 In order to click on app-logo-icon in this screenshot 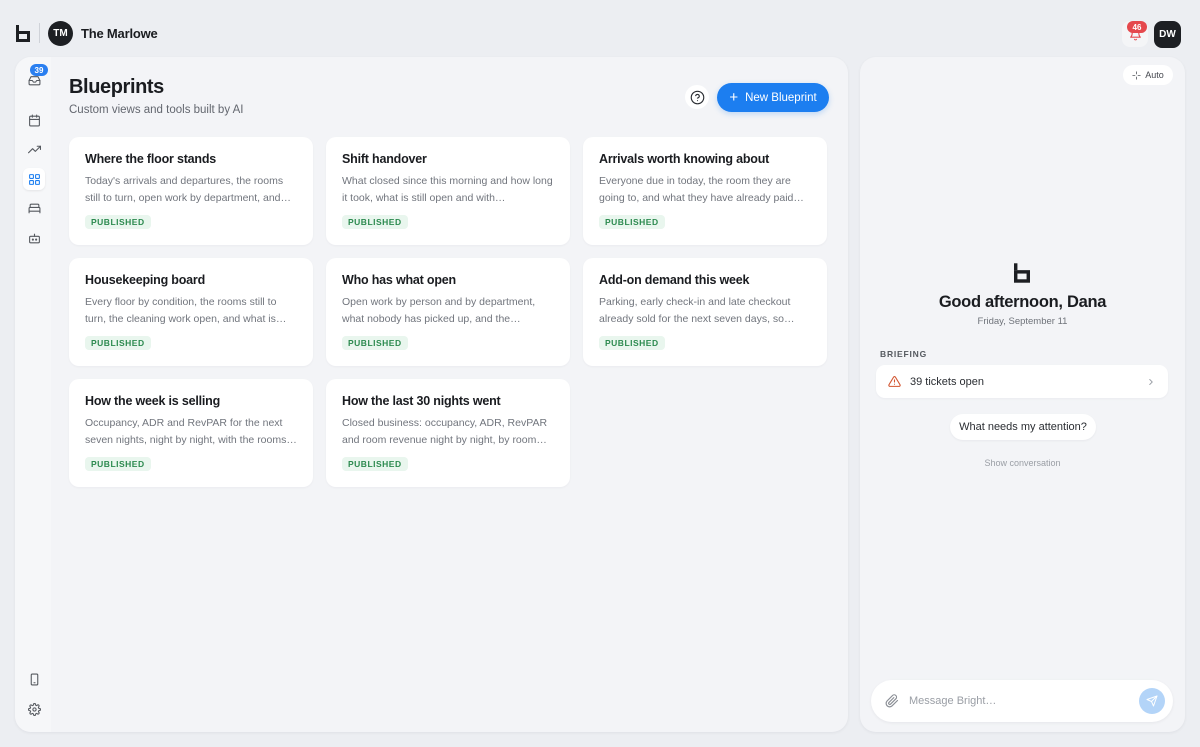, I will do `click(23, 33)`.